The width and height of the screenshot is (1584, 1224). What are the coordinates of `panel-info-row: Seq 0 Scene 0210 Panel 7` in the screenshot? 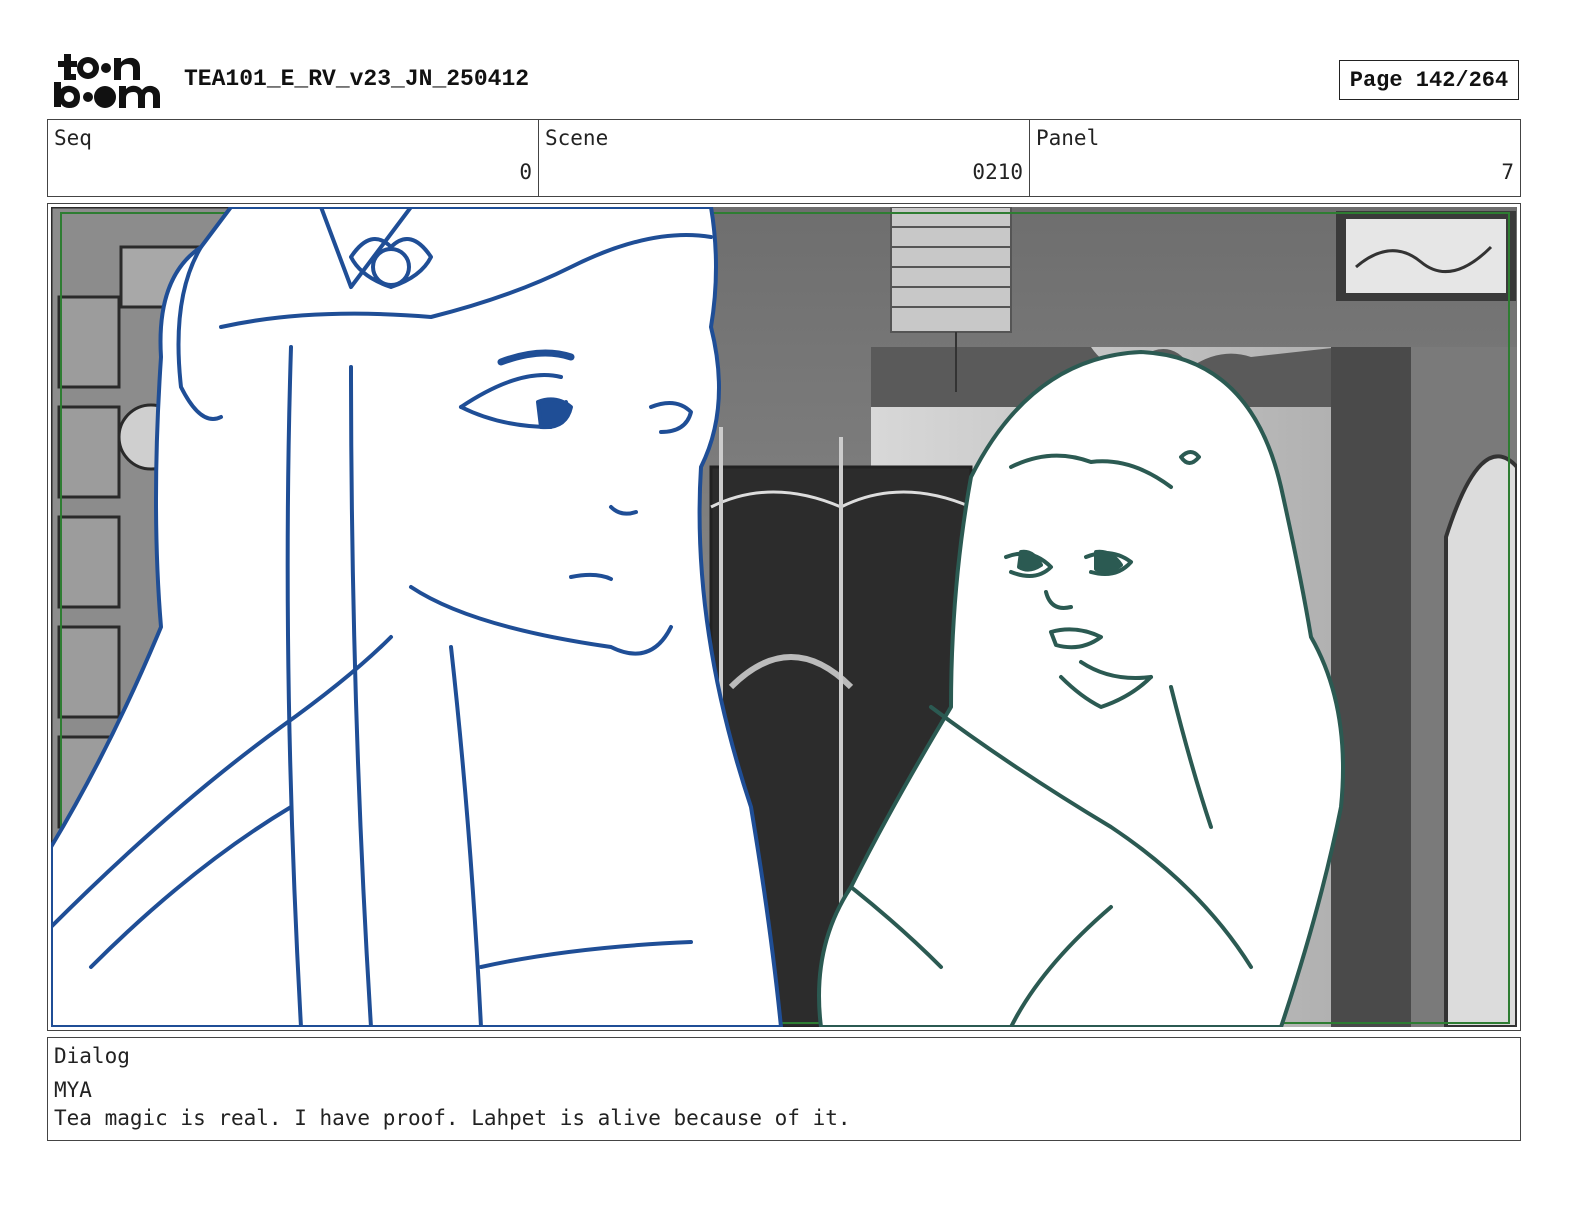 It's located at (784, 158).